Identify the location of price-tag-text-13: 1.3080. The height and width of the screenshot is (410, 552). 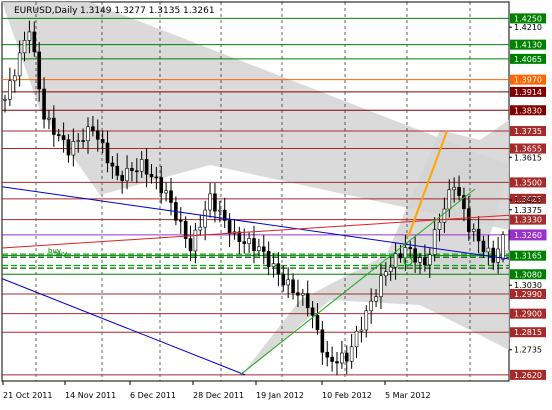
(528, 274).